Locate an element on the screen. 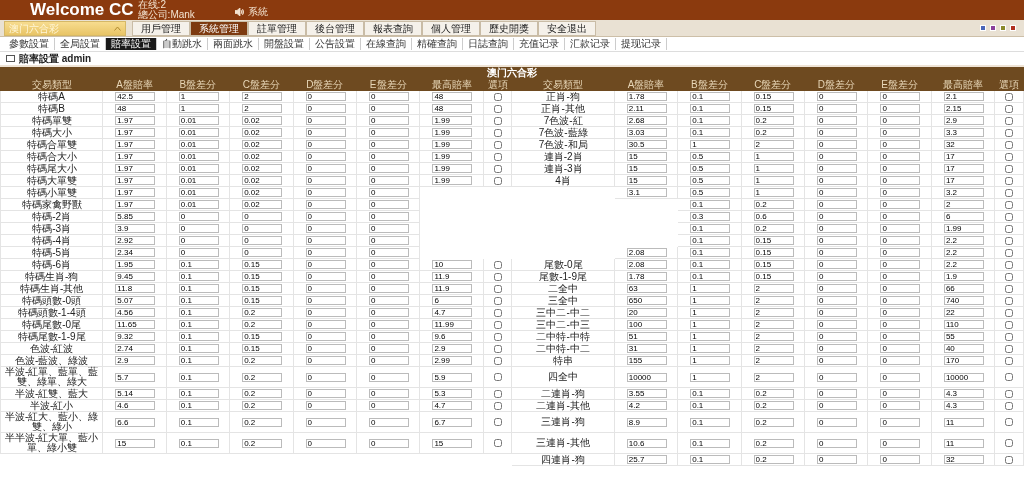 The width and height of the screenshot is (1024, 486). odds-input: 5.07 is located at coordinates (135, 300).